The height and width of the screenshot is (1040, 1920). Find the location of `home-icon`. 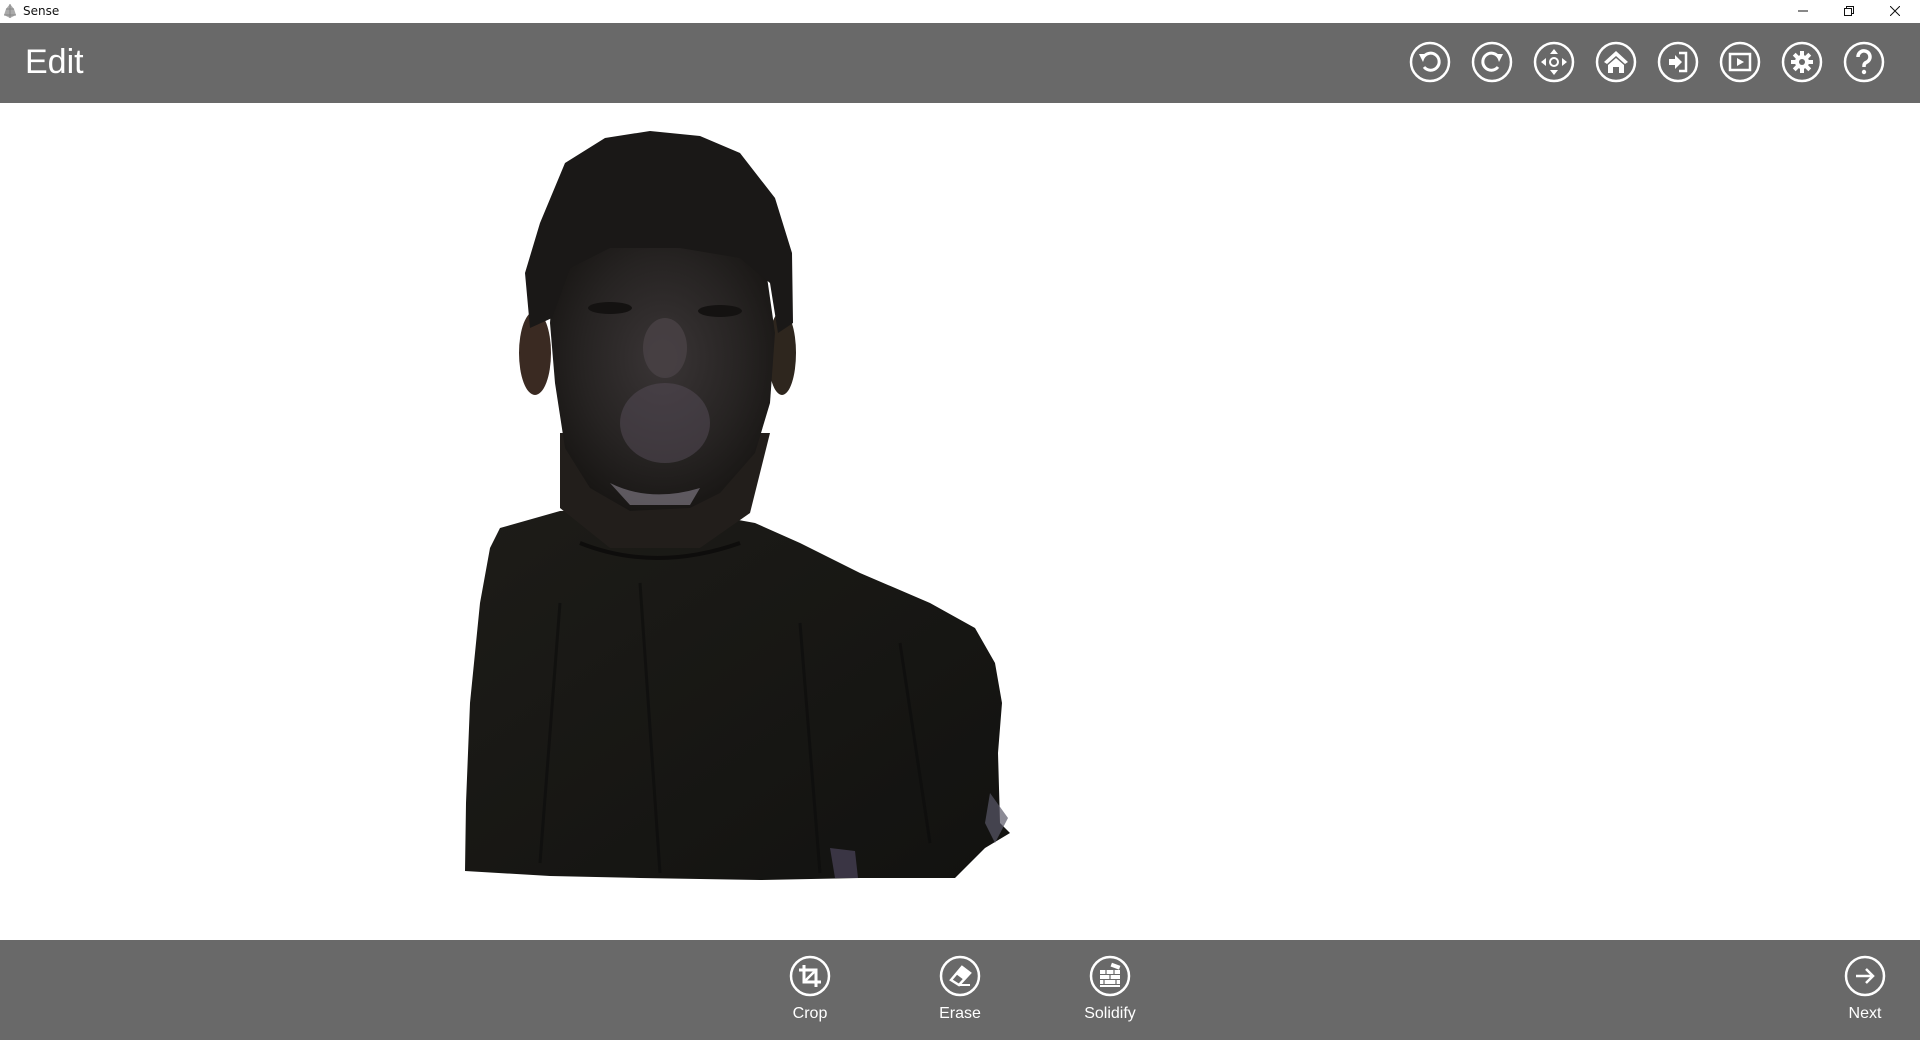

home-icon is located at coordinates (1616, 62).